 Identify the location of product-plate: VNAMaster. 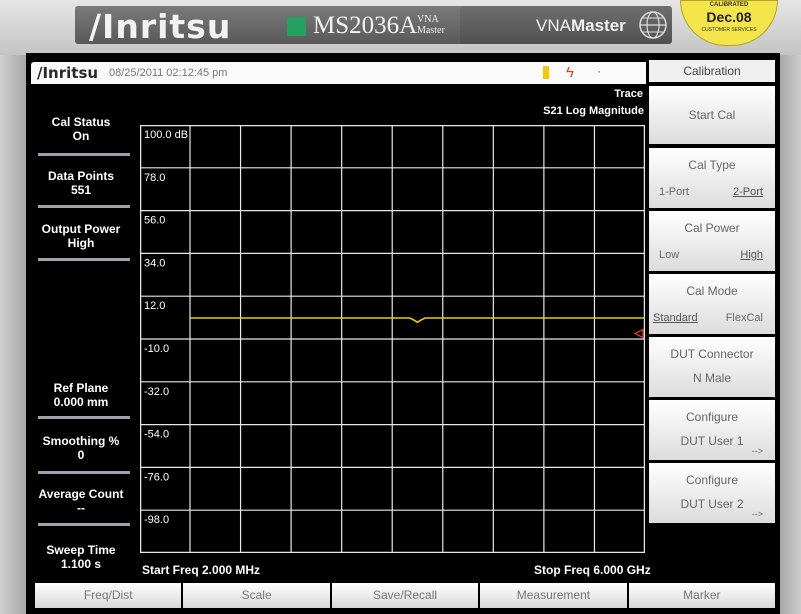
(566, 25).